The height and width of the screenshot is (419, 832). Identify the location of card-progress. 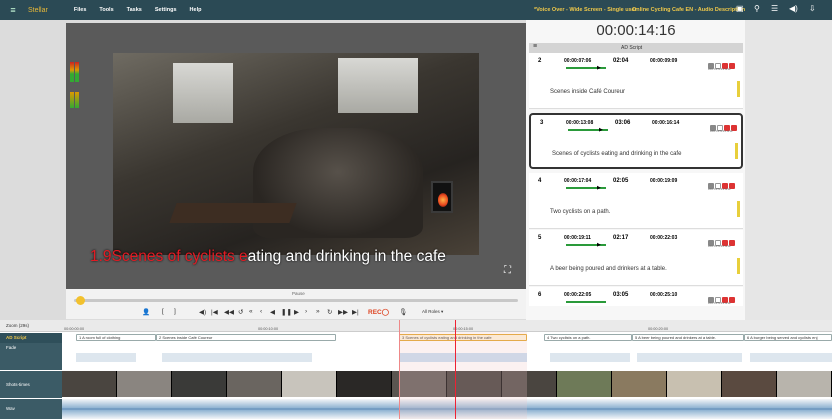
(586, 302).